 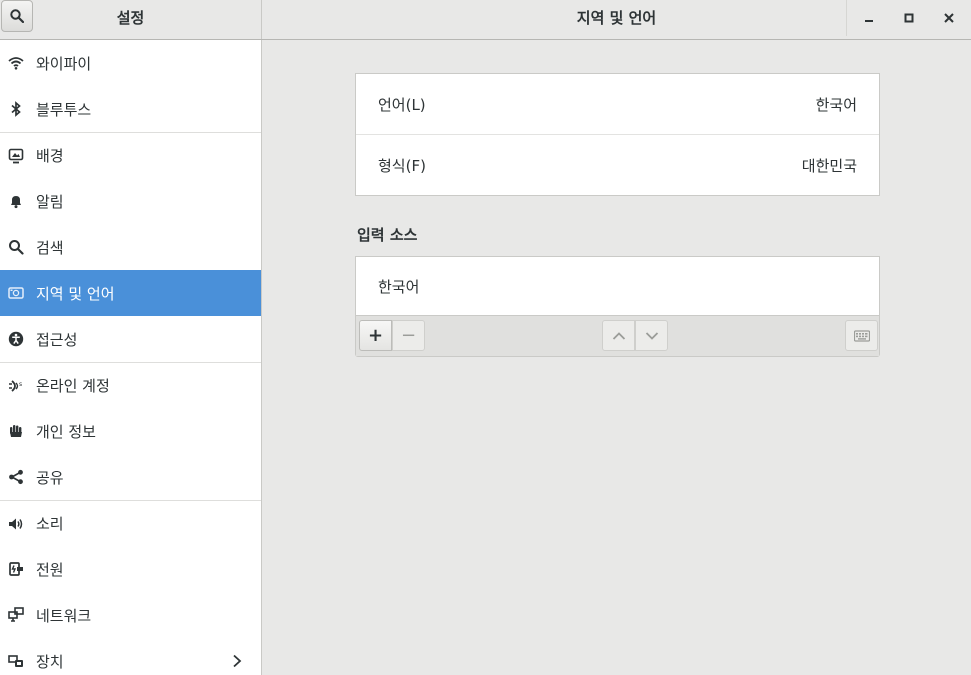 I want to click on add-input-source-button: +, so click(x=375, y=335).